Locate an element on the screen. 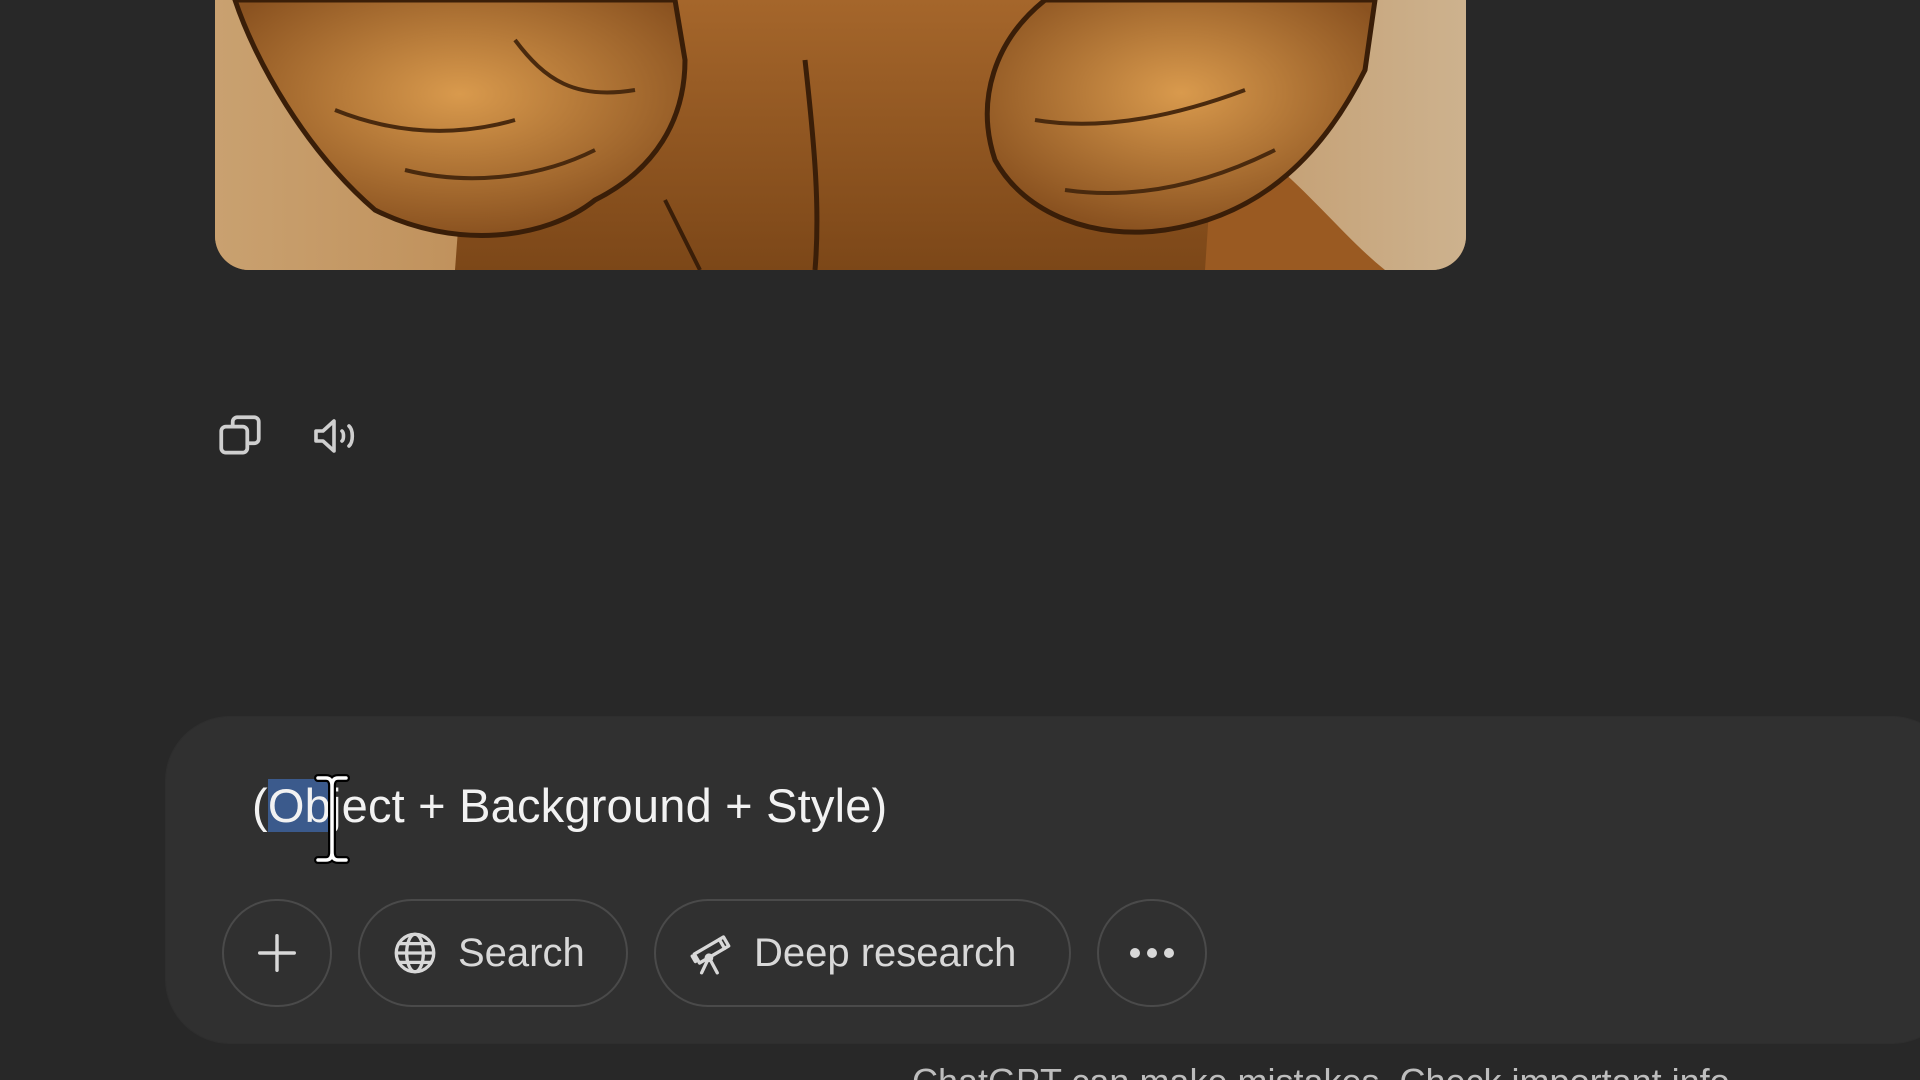 This screenshot has height=1080, width=1920. composer-toolbar: Search Deep research is located at coordinates (714, 953).